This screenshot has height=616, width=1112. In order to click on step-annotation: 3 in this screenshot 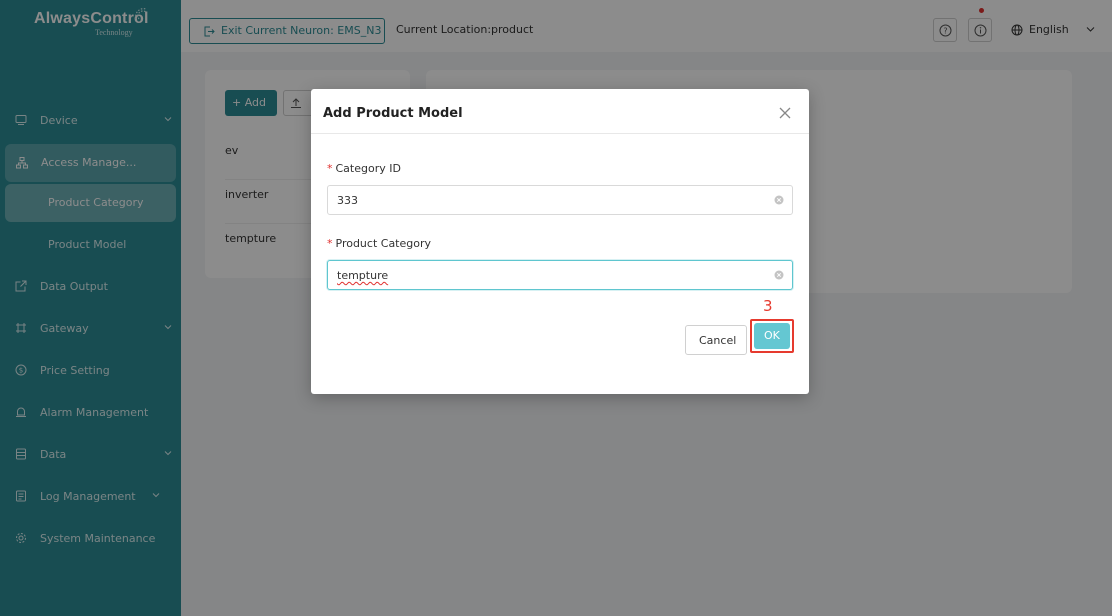, I will do `click(768, 306)`.